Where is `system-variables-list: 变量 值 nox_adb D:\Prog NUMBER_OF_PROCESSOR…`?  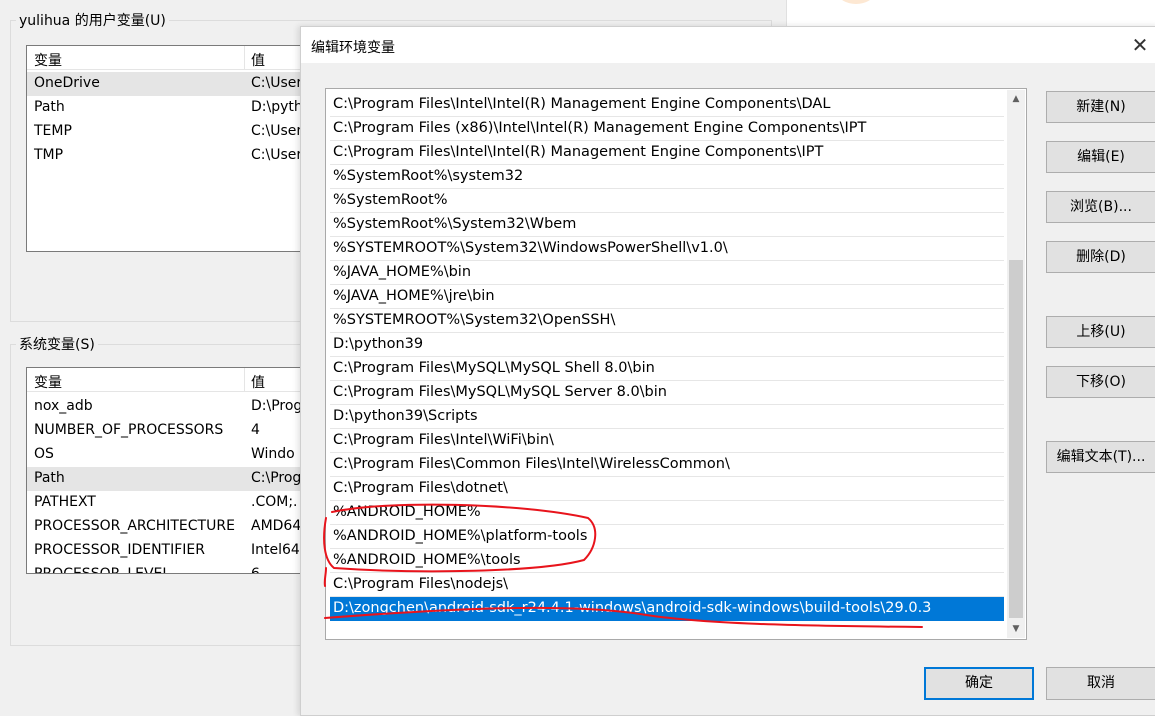 system-variables-list: 变量 值 nox_adb D:\Prog NUMBER_OF_PROCESSOR… is located at coordinates (176, 470).